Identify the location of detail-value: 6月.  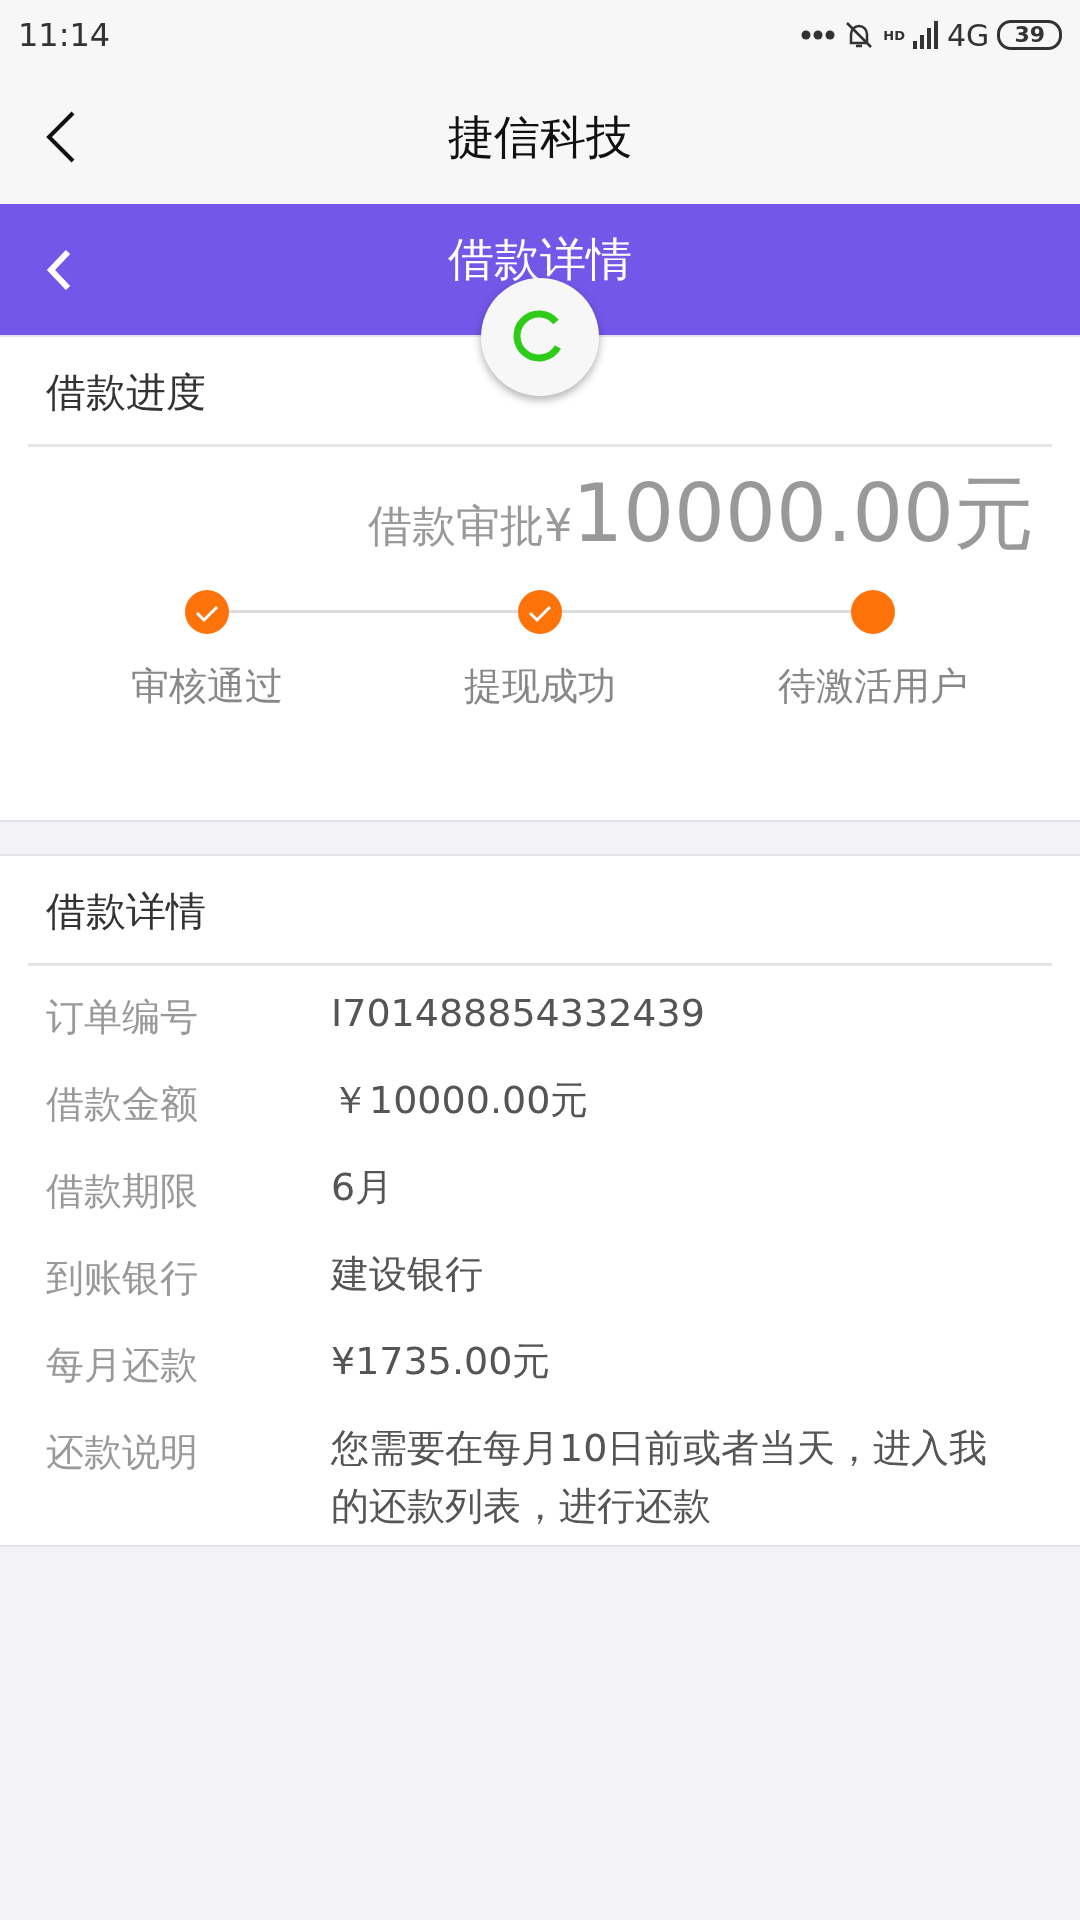
(363, 1187).